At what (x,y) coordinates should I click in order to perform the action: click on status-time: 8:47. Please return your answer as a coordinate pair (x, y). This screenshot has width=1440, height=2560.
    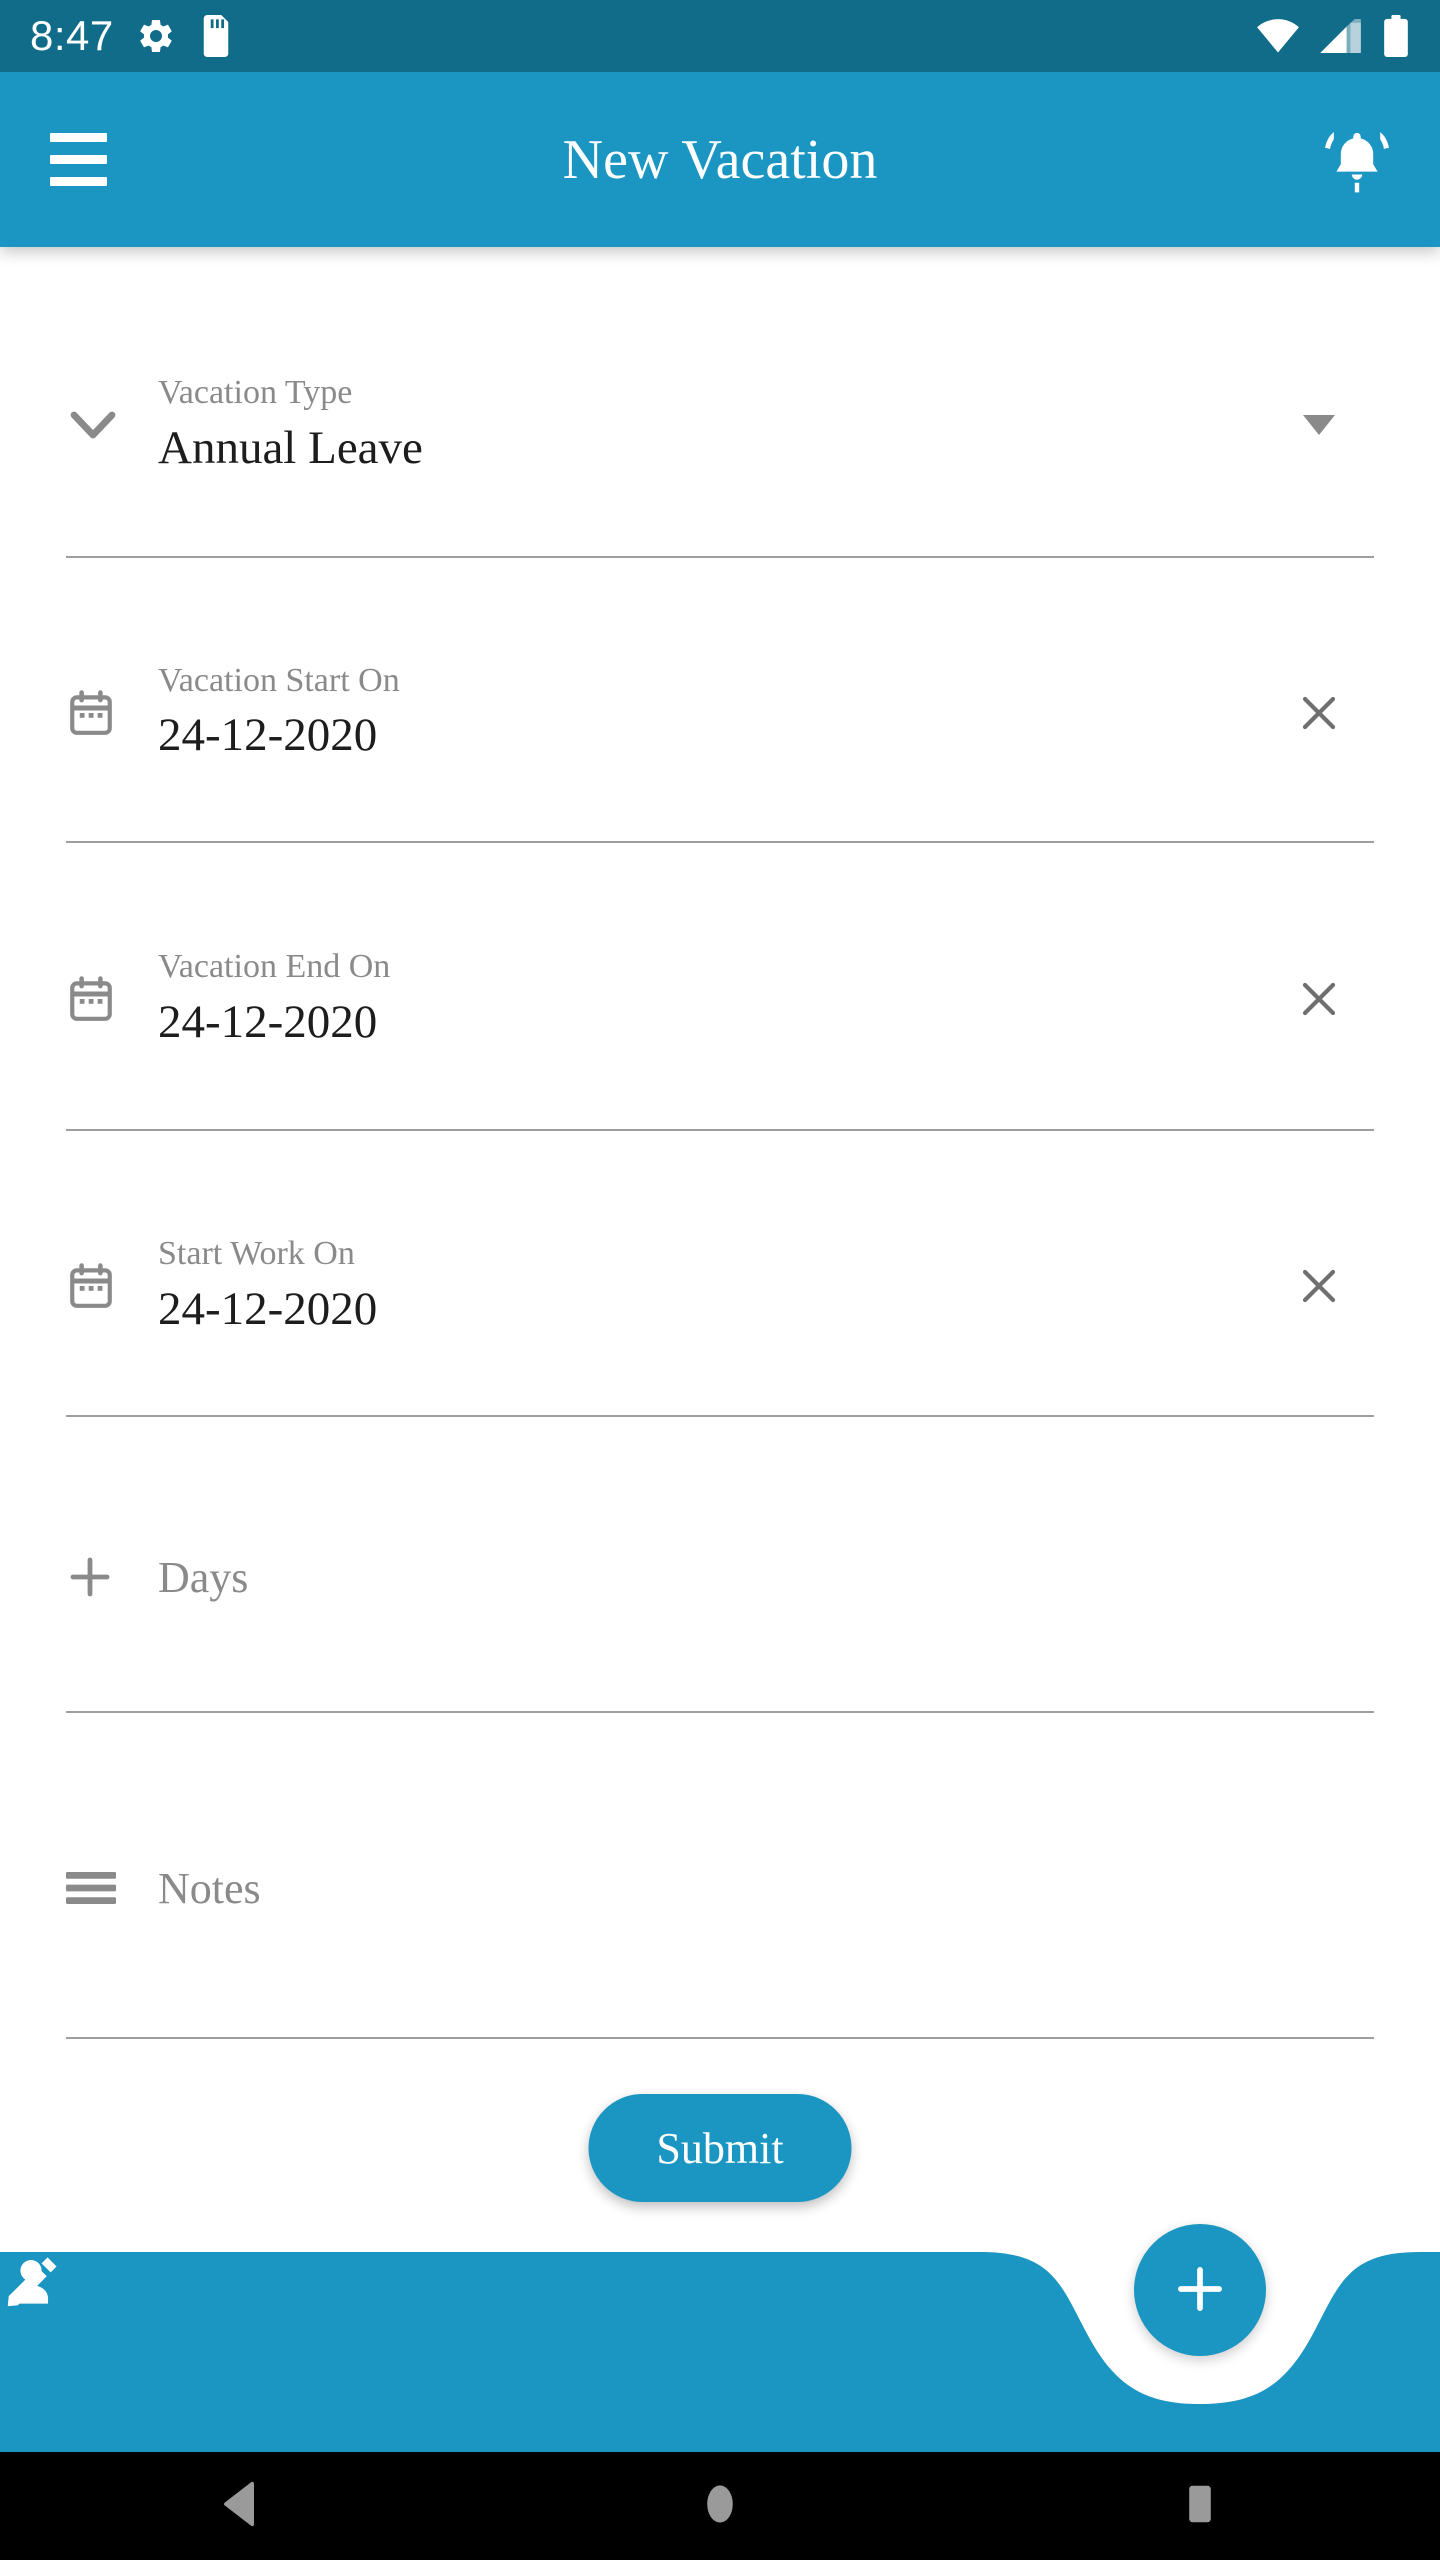
    Looking at the image, I should click on (72, 35).